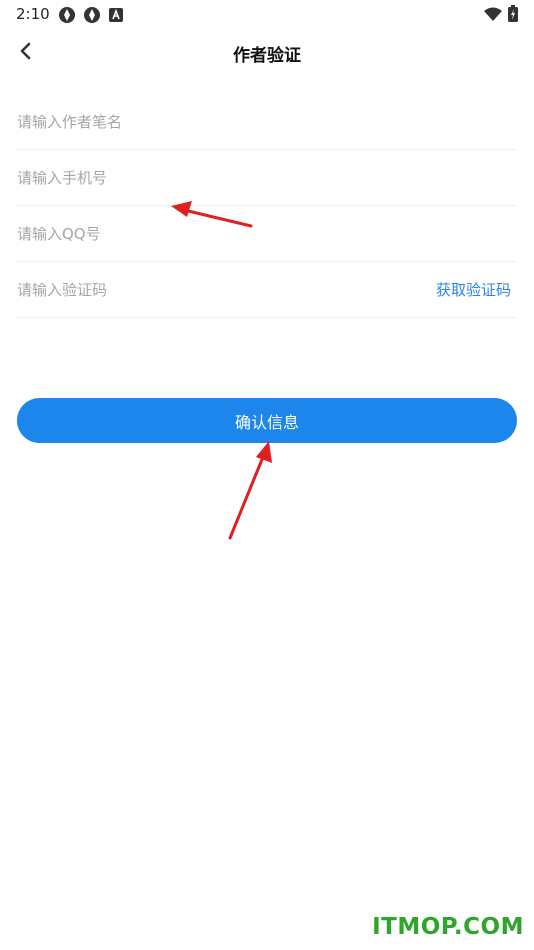  What do you see at coordinates (473, 289) in the screenshot?
I see `get-code-button: 获取验证码` at bounding box center [473, 289].